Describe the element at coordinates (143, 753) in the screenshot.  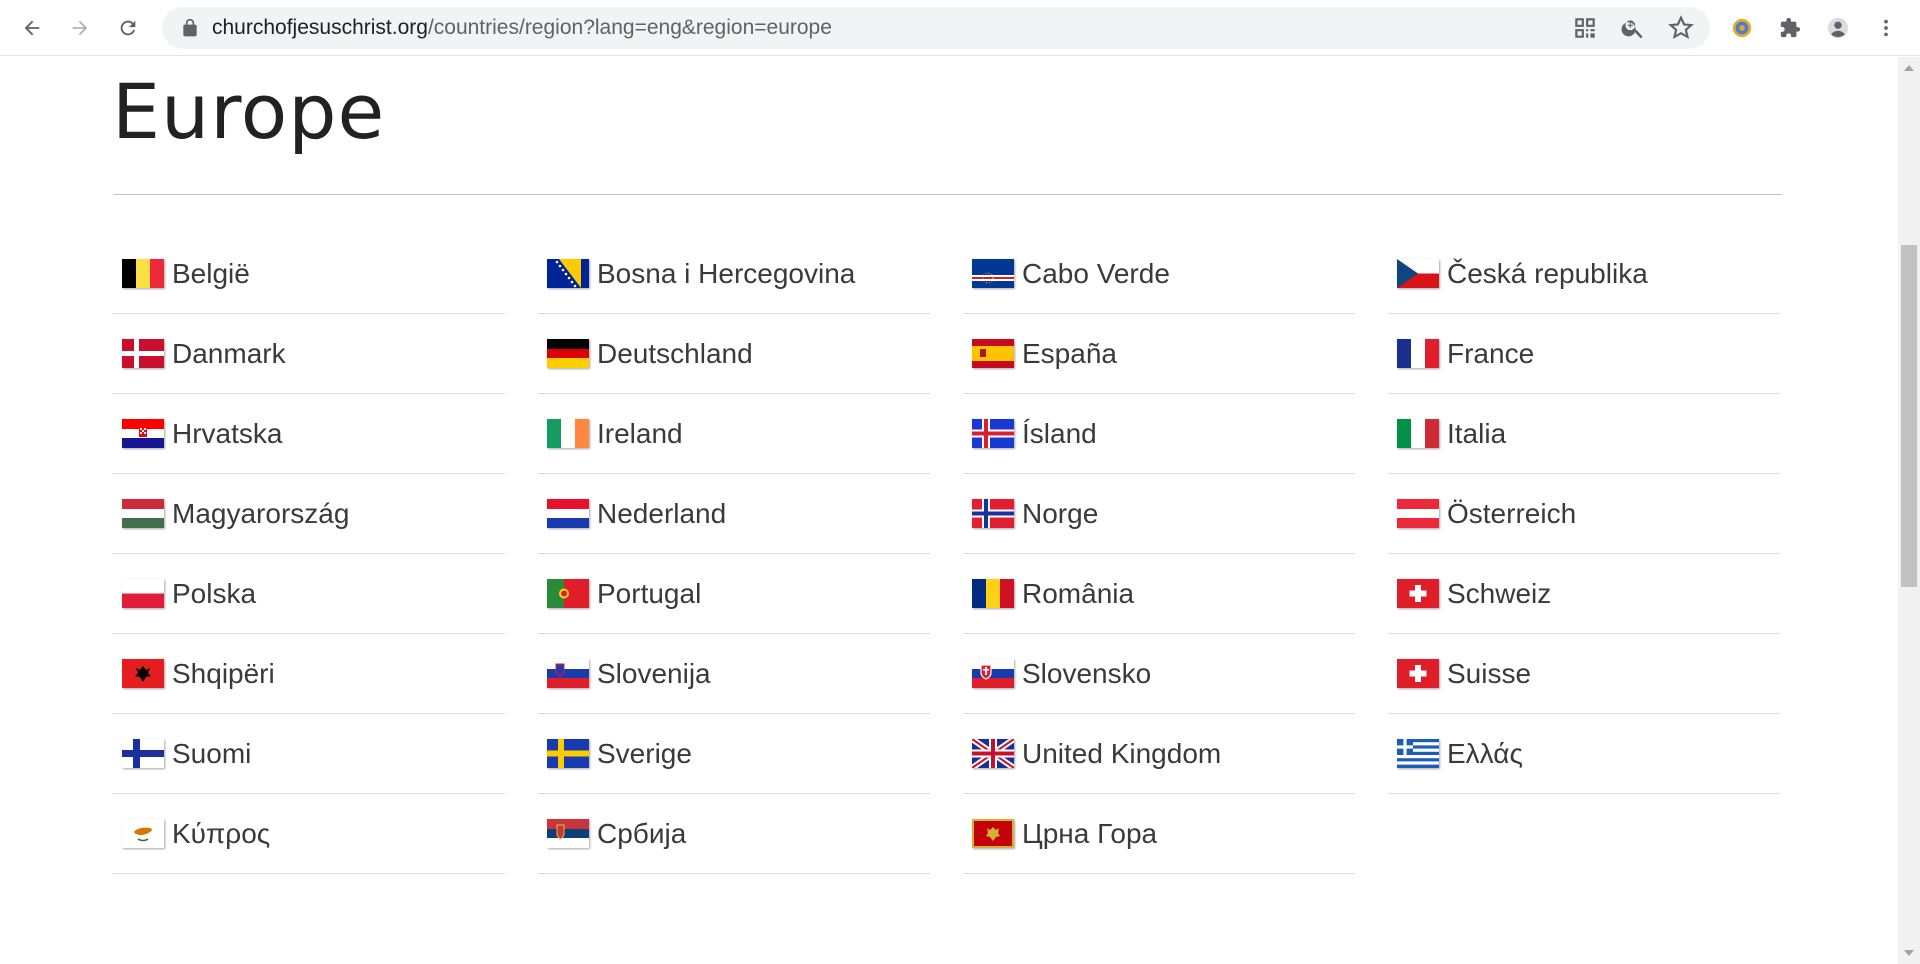
I see `finland-flag-icon` at that location.